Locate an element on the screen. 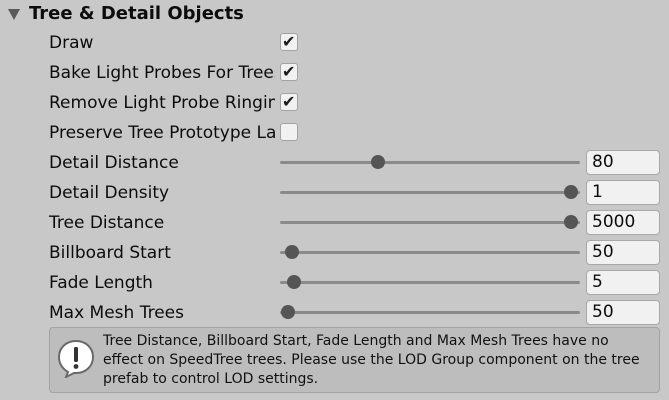 This screenshot has width=669, height=400. fade-length-field: 5 is located at coordinates (623, 282).